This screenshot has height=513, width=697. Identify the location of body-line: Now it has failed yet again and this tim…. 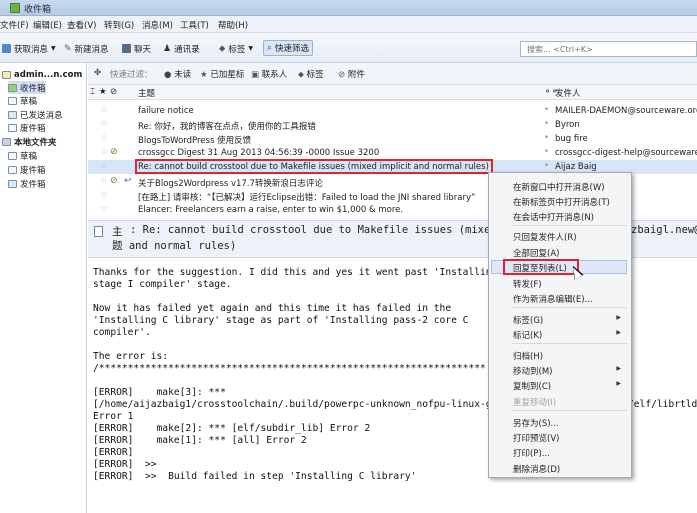
(272, 308).